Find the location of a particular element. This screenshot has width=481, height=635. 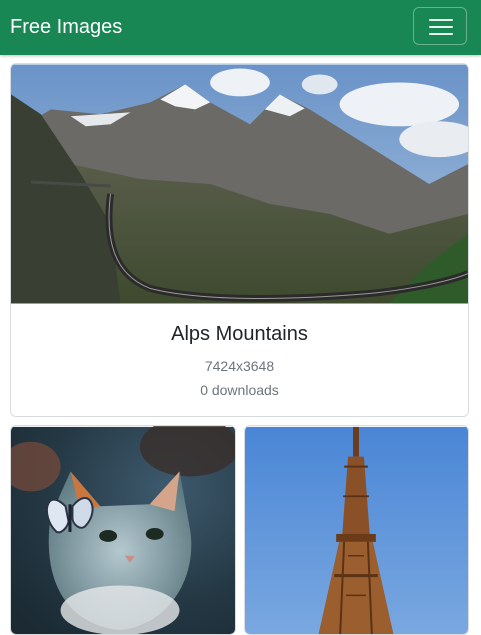

image-dimensions: 7424x3648 is located at coordinates (239, 366).